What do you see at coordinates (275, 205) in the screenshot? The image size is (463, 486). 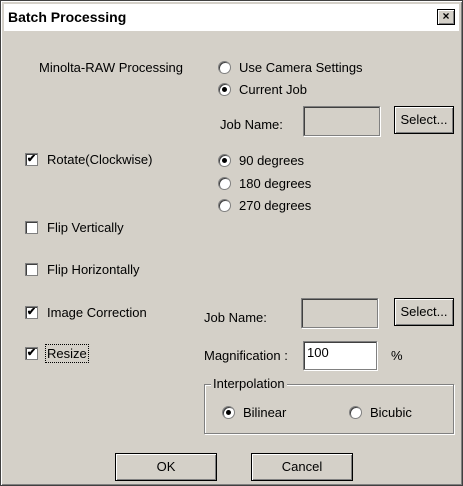 I see `rotate-270-label: 270 degrees` at bounding box center [275, 205].